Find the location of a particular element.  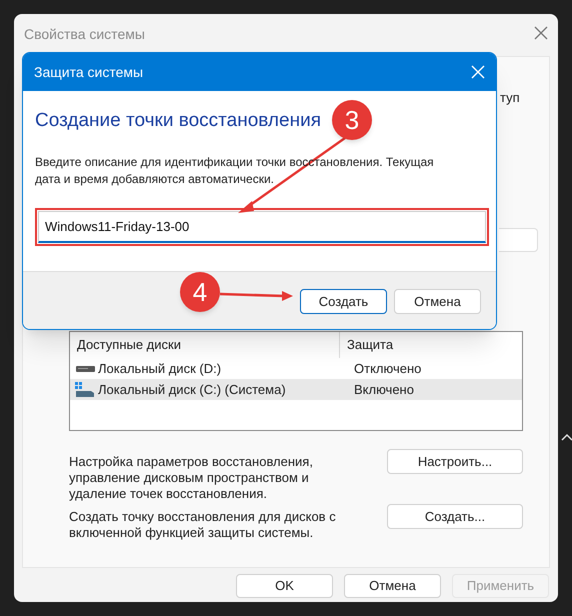

column-header: Защита is located at coordinates (367, 345).